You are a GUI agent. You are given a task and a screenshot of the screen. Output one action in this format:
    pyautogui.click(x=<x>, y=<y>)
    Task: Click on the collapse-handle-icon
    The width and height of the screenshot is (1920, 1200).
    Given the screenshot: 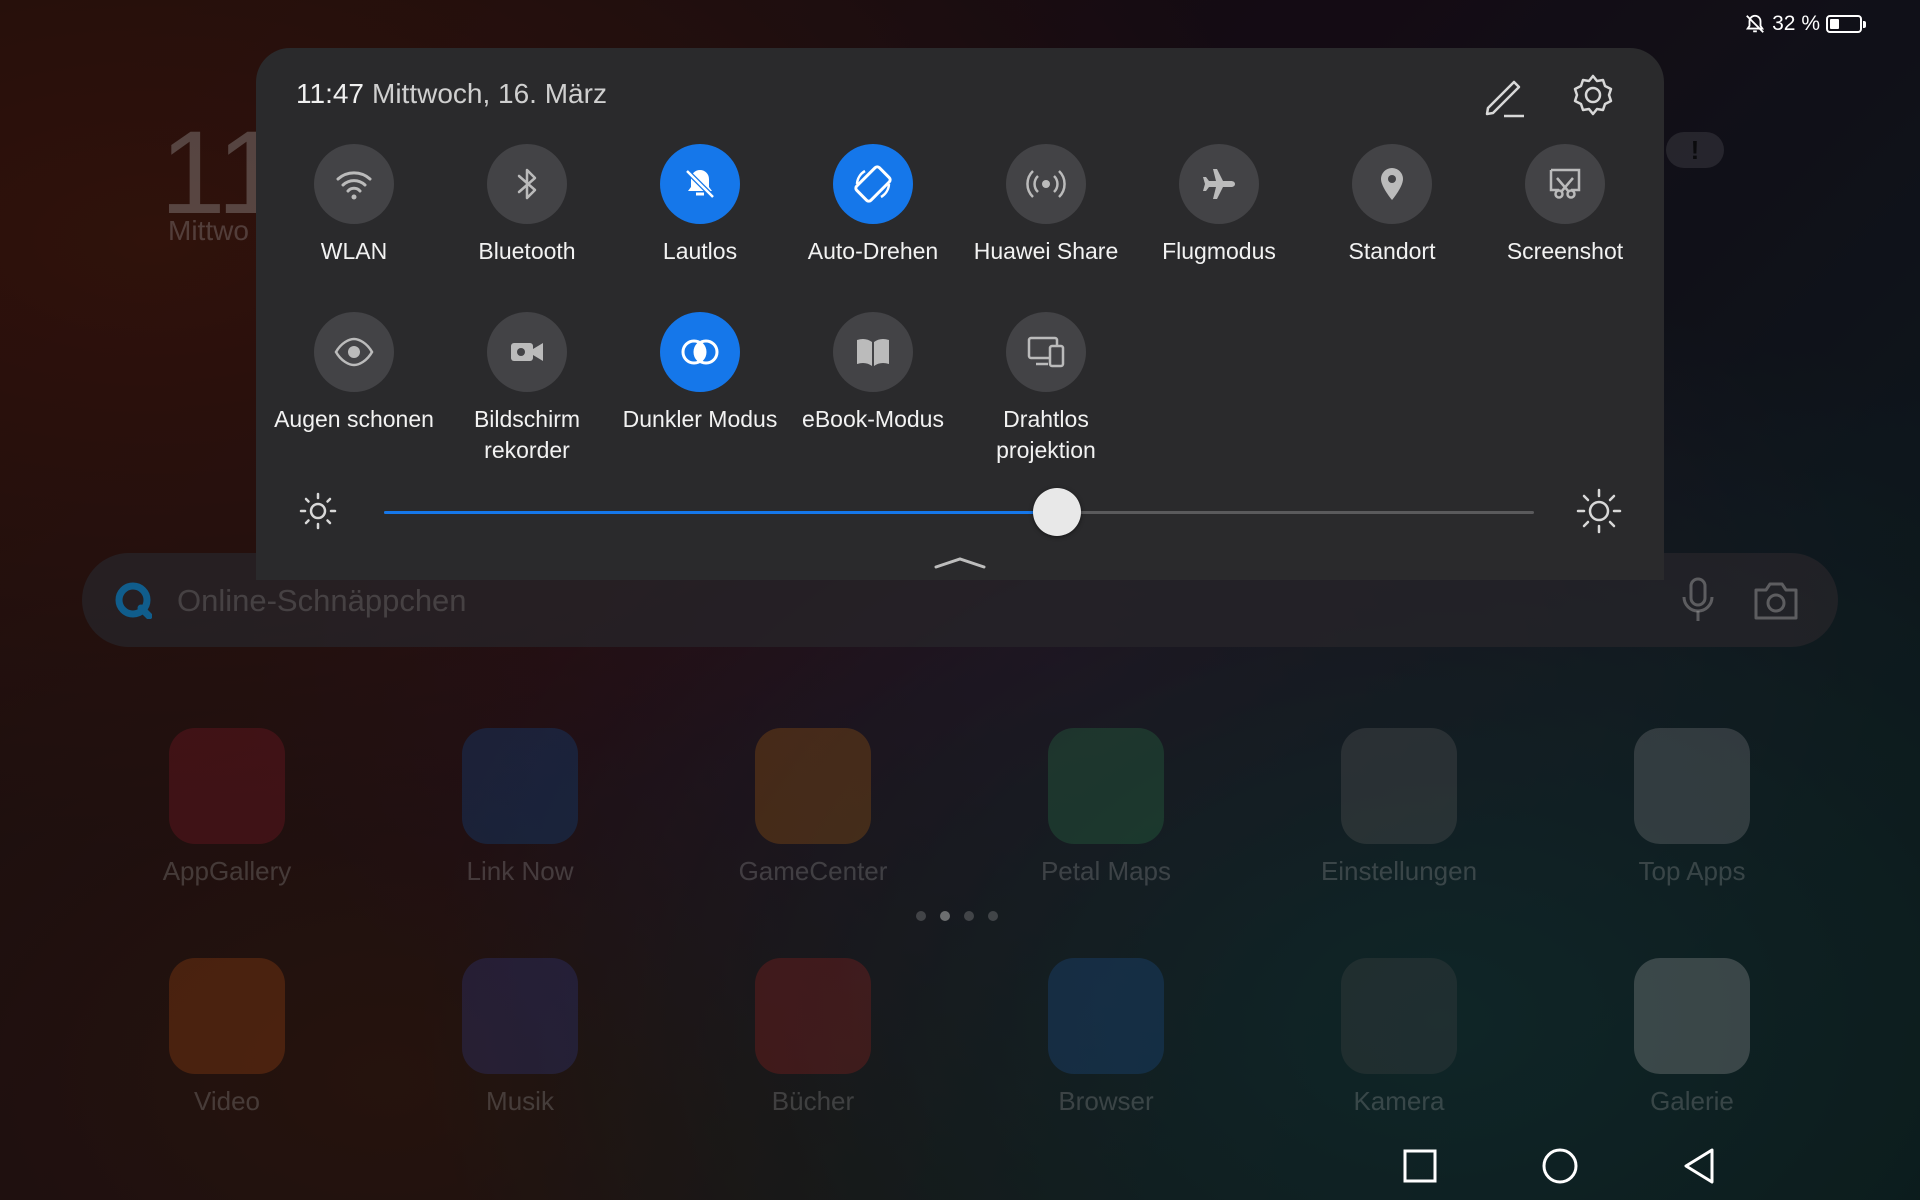 What is the action you would take?
    pyautogui.click(x=960, y=563)
    